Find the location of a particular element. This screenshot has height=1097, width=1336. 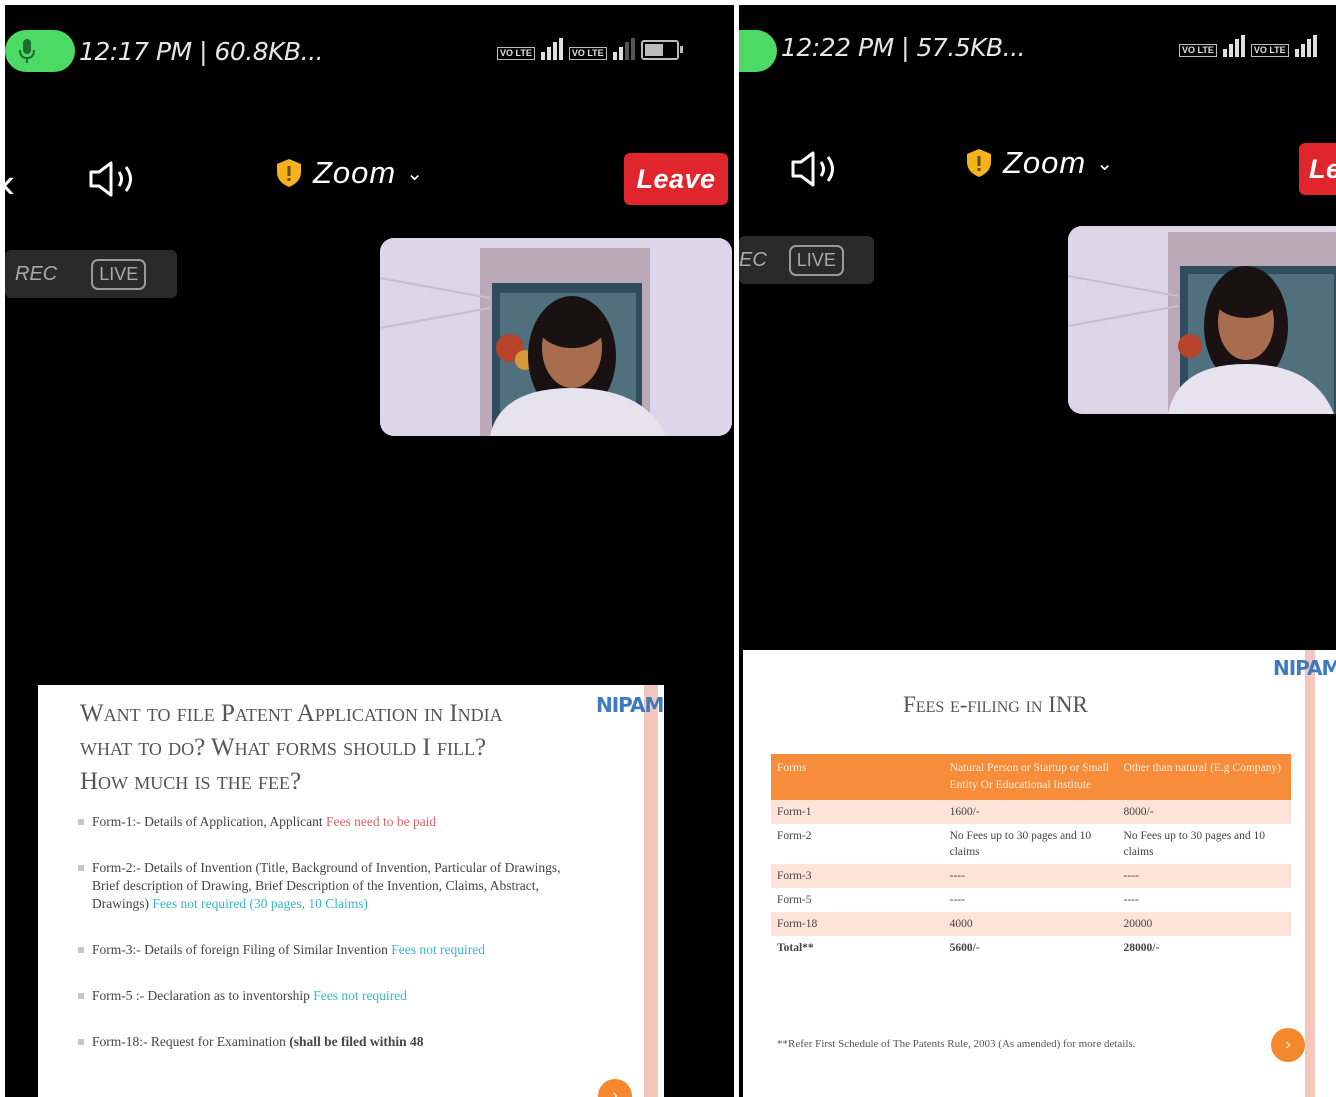

table-cell: 5600/- is located at coordinates (1030, 948).